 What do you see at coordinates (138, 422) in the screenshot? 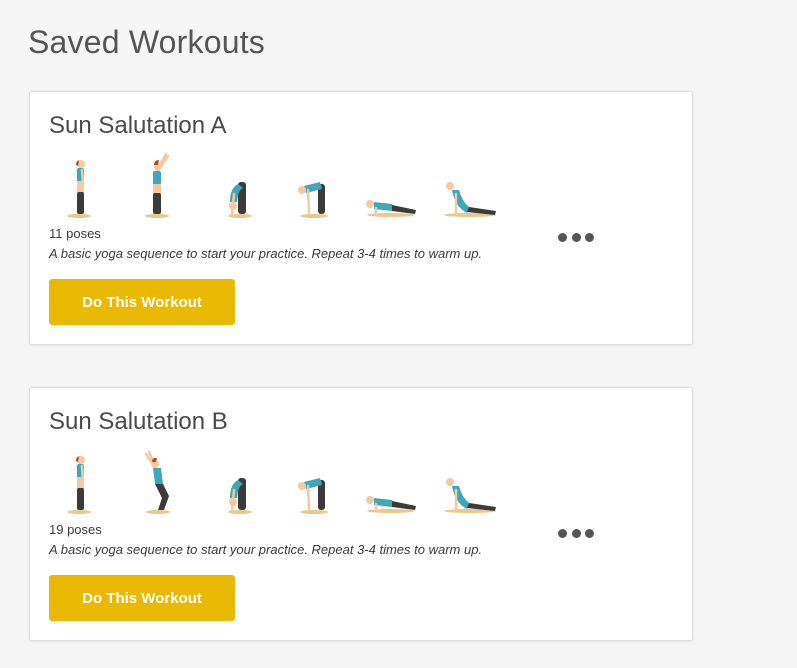
I see `workout-title: Sun Salutation B` at bounding box center [138, 422].